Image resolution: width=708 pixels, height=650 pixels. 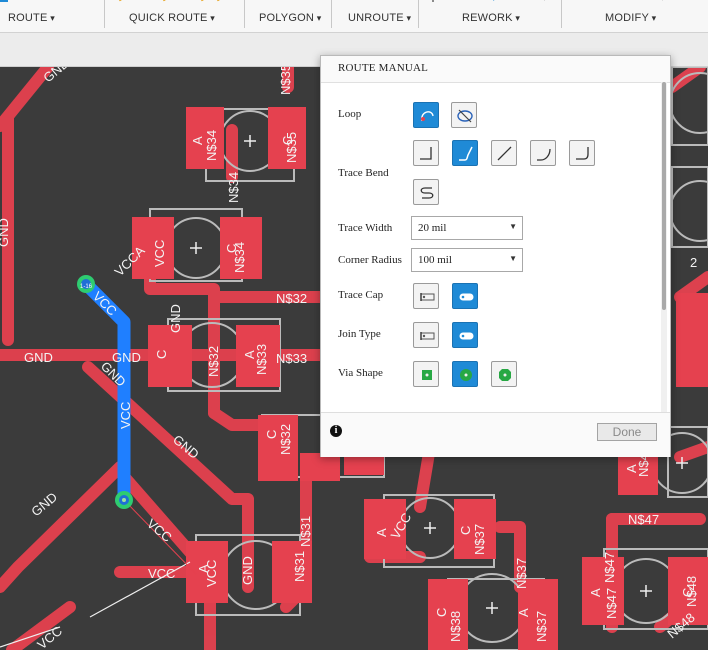 What do you see at coordinates (693, 262) in the screenshot?
I see `net-label: 2` at bounding box center [693, 262].